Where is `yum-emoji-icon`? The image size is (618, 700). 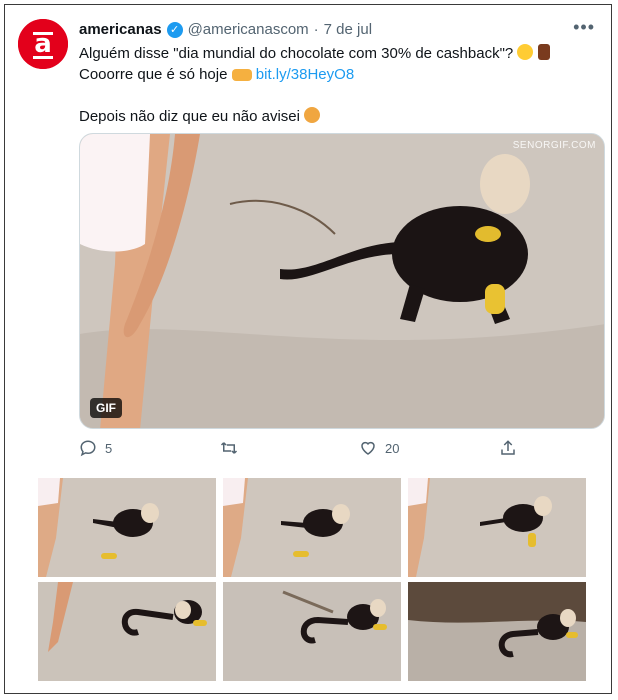
yum-emoji-icon is located at coordinates (525, 52).